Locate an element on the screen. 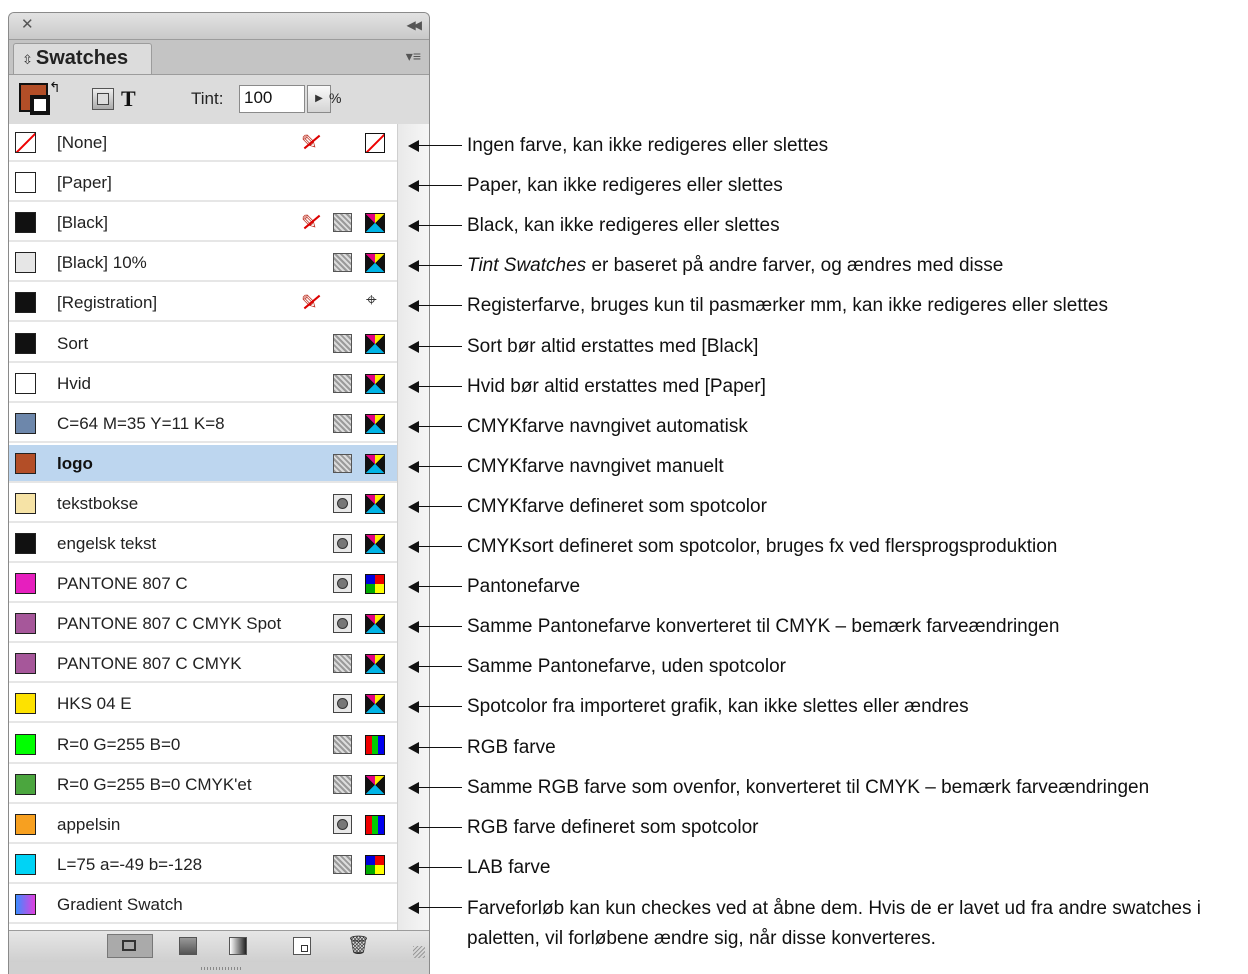 The height and width of the screenshot is (974, 1248). collapse-icon: ◀◀ is located at coordinates (415, 25).